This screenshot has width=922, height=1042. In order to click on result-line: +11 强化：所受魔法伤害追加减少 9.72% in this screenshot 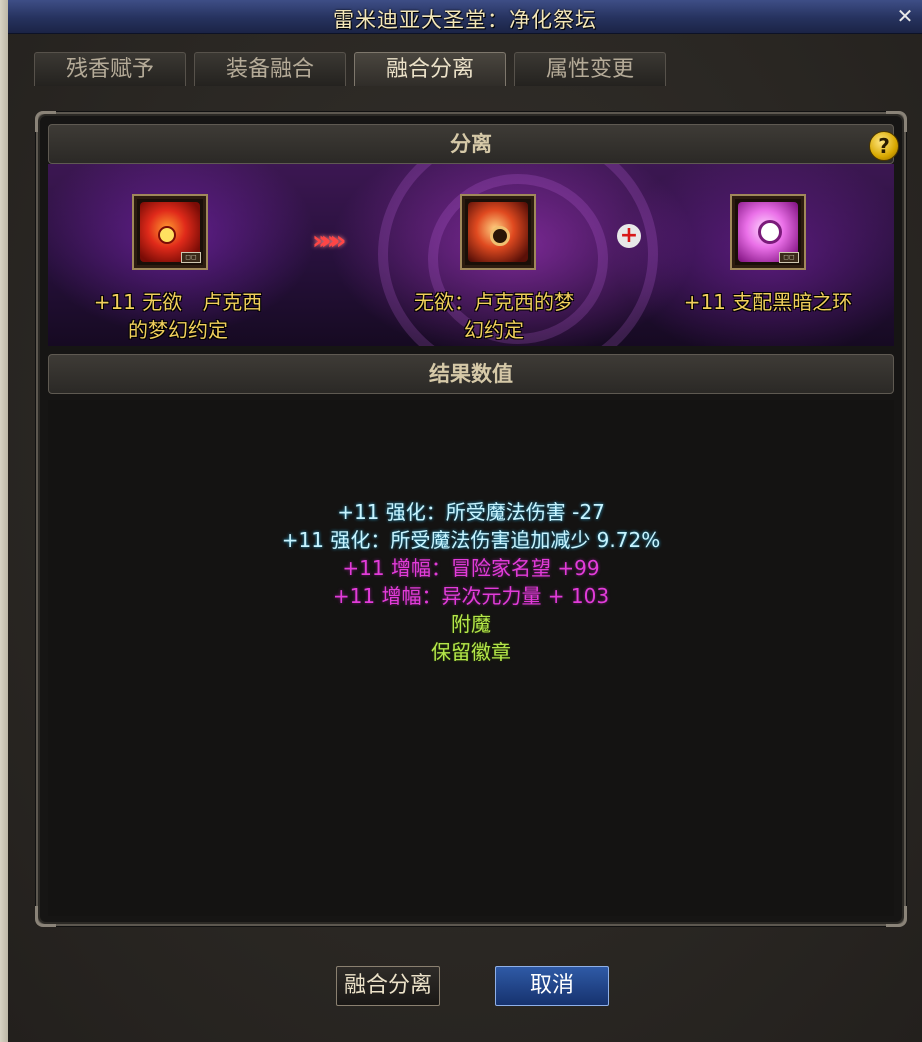, I will do `click(471, 540)`.